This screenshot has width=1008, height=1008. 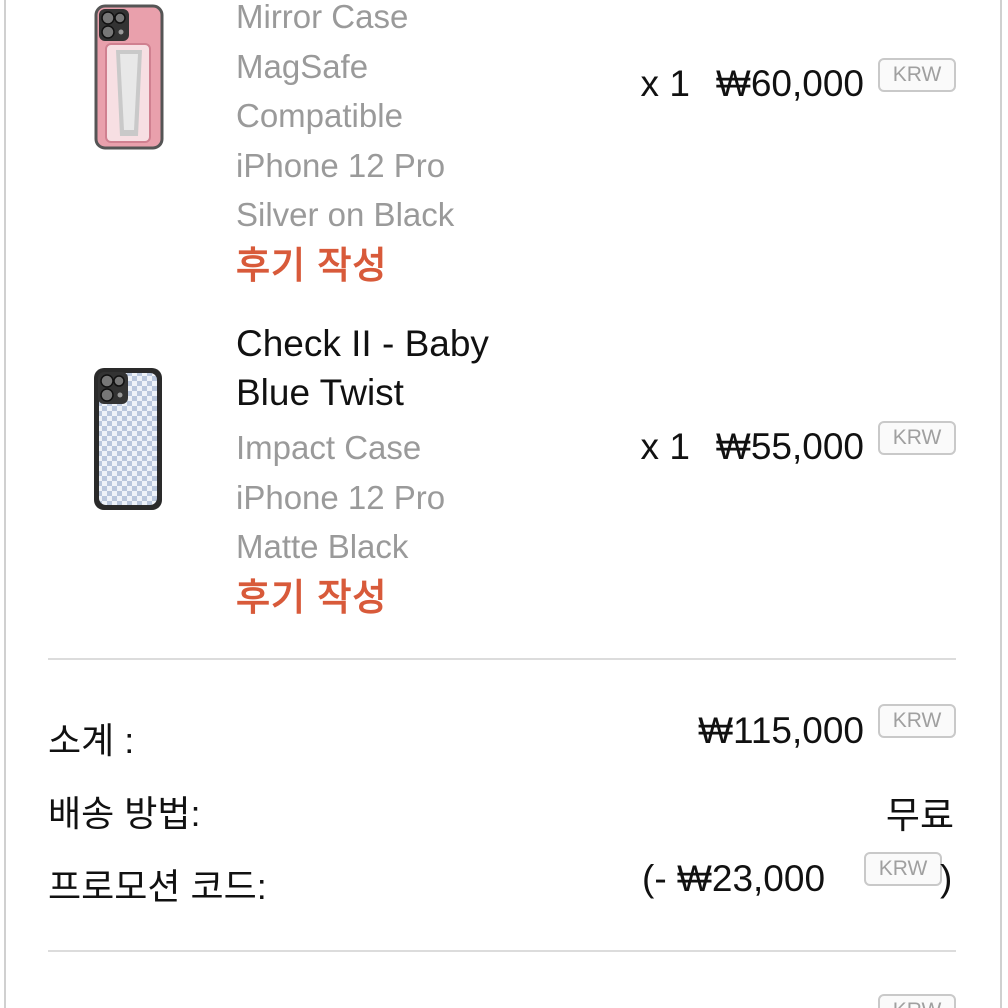 I want to click on product-thumbnail-check-case, so click(x=127, y=440).